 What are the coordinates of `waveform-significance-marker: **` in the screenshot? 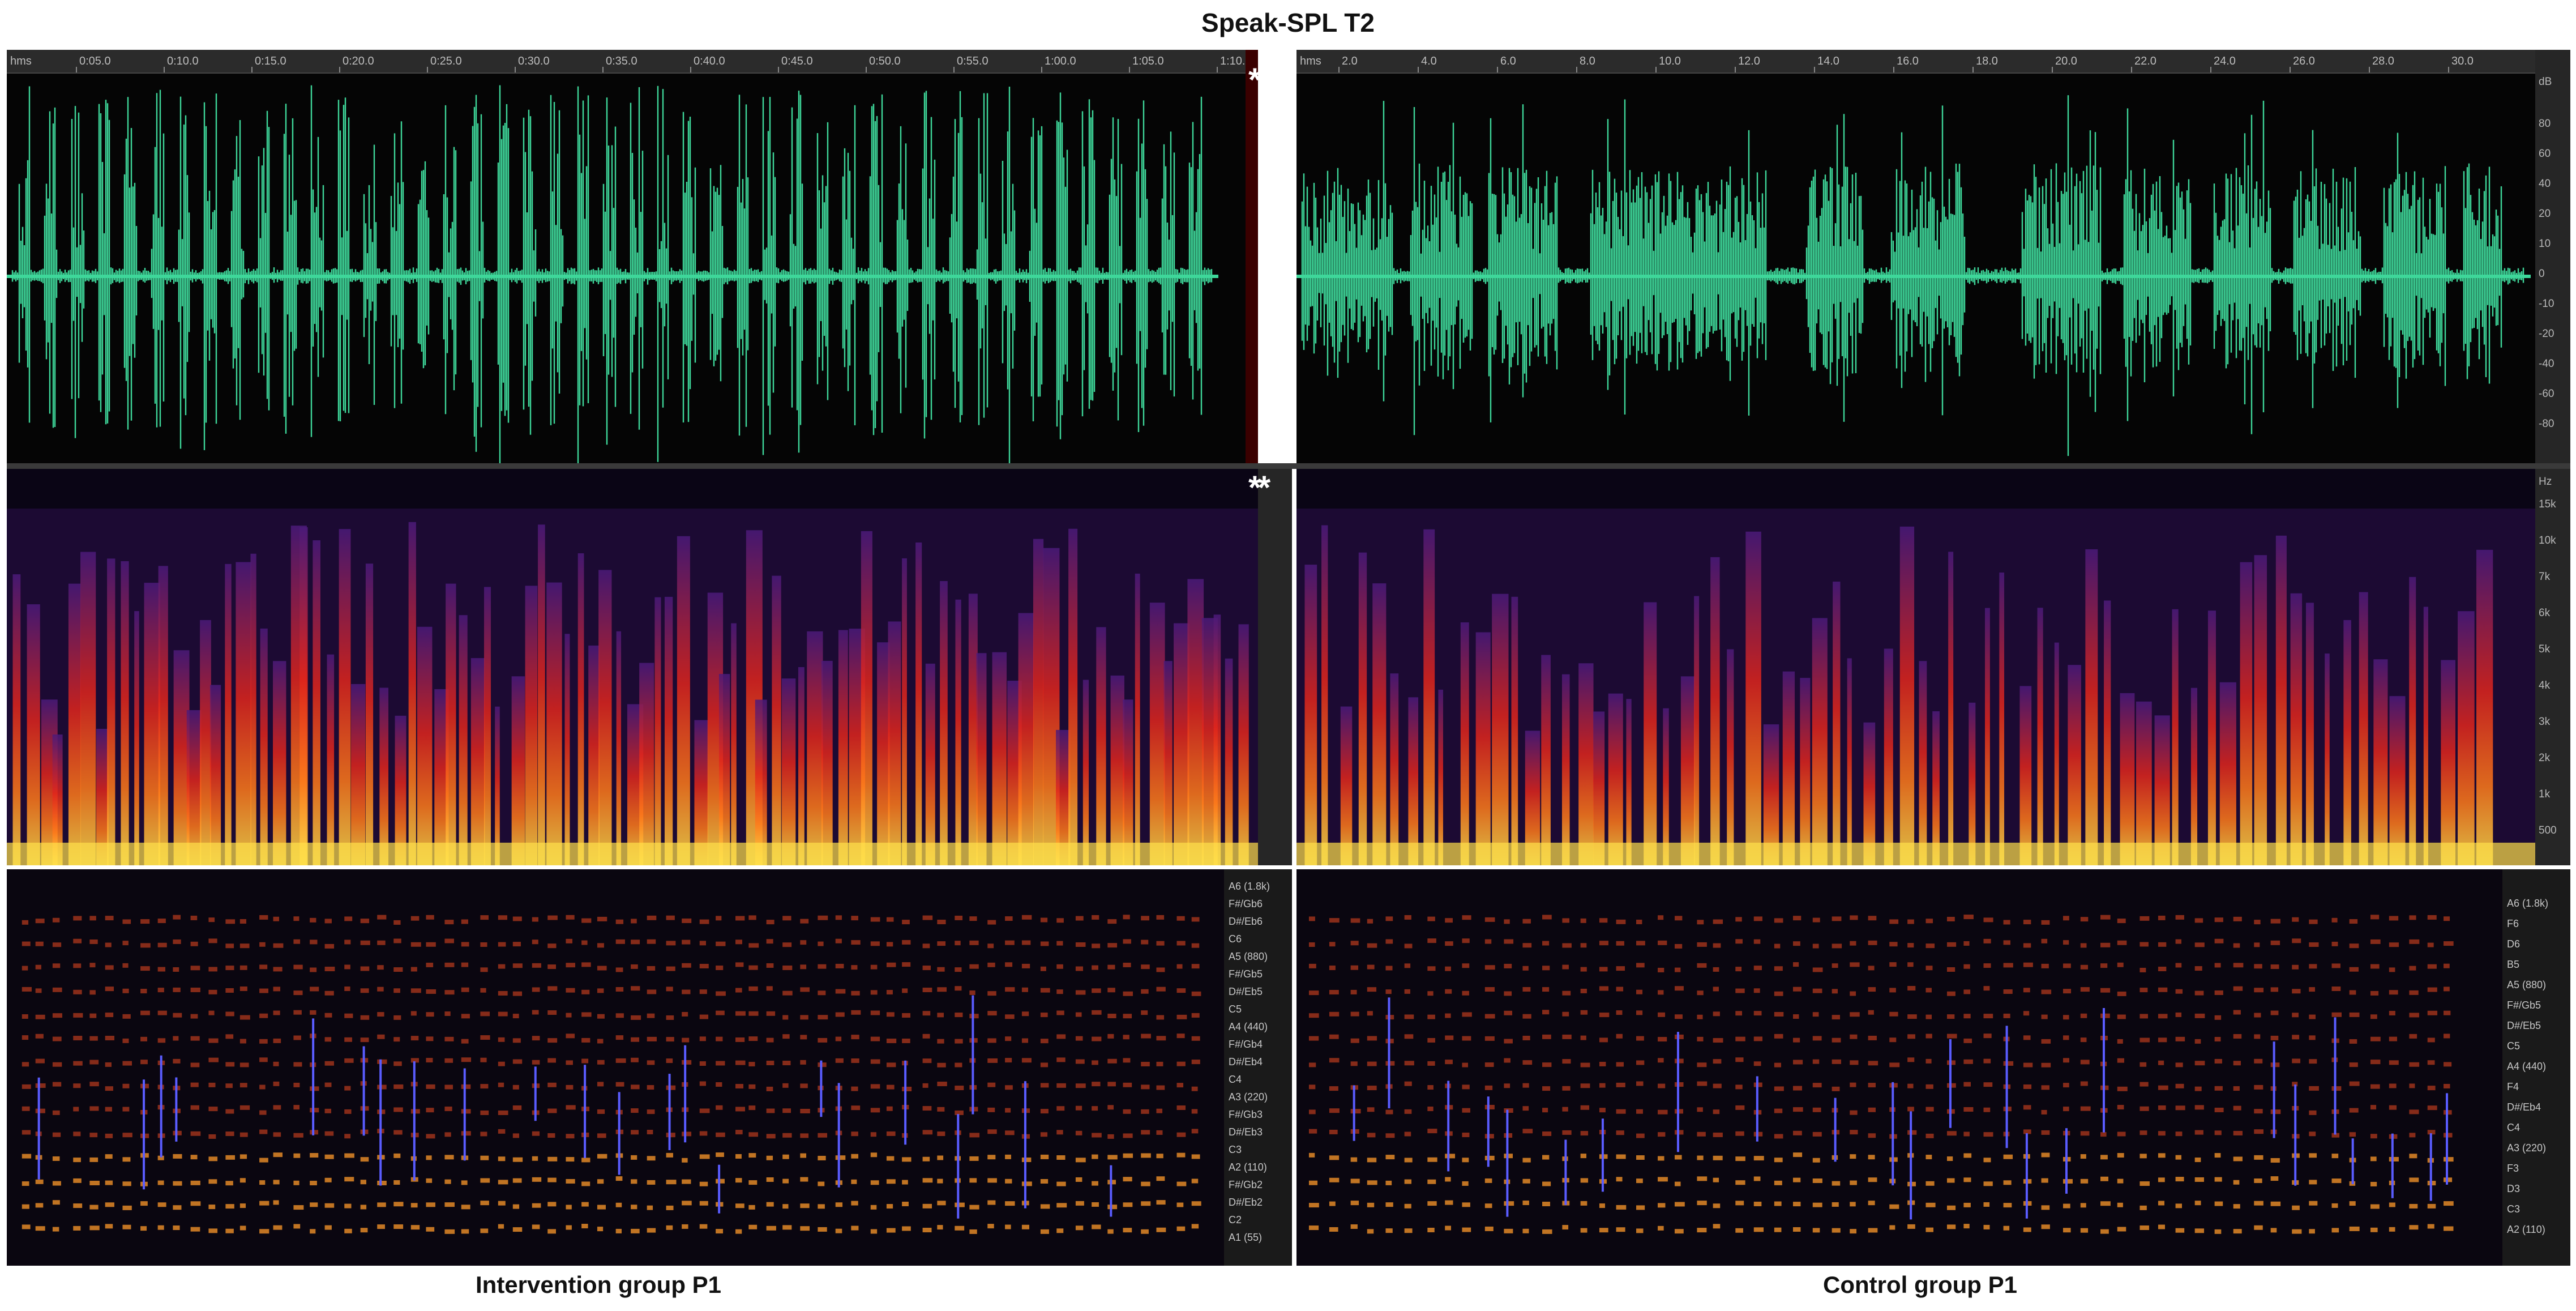 It's located at (1259, 80).